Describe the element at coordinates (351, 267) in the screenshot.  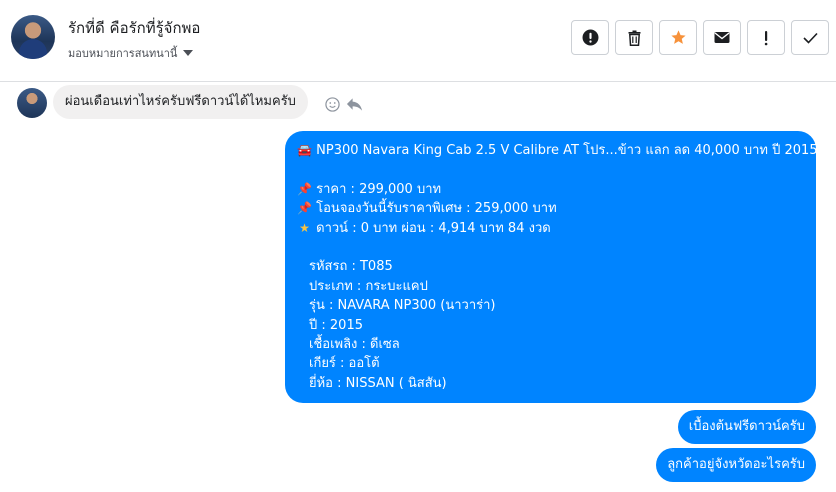
I see `listing-detail-code: รหัสรถ : T085` at that location.